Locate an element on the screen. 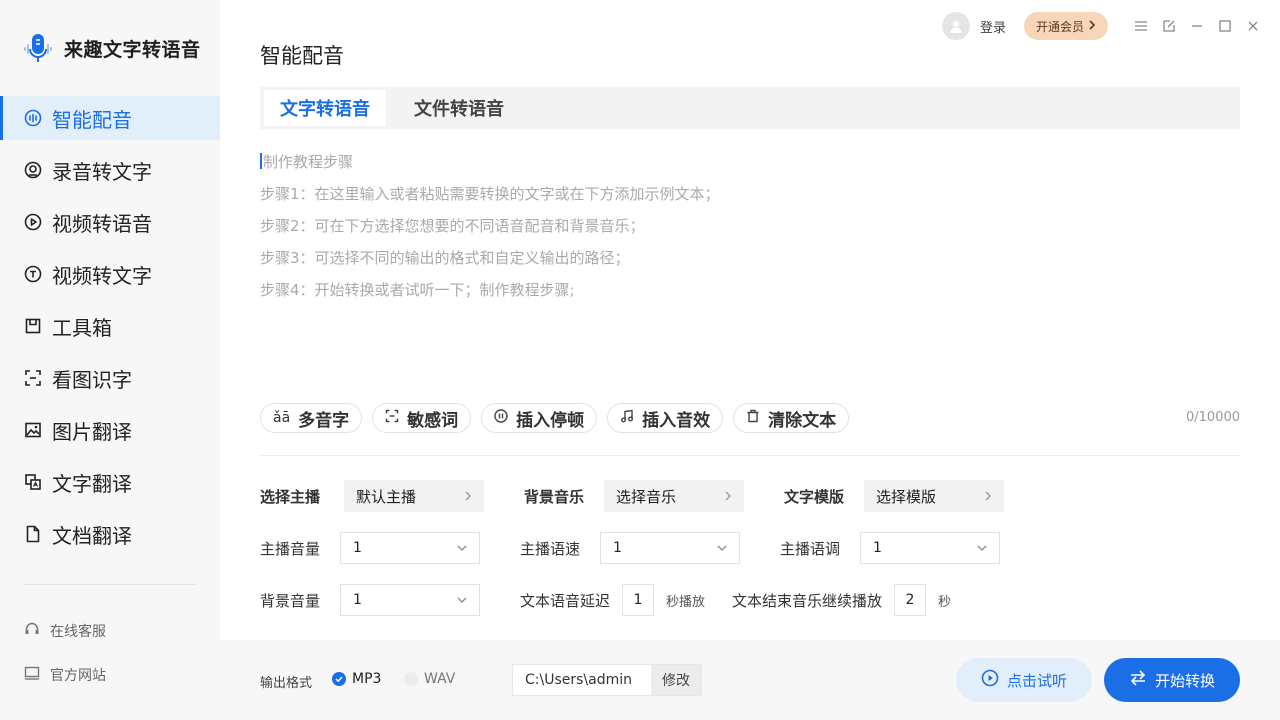 Image resolution: width=1280 pixels, height=720 pixels. brand: 来趣文字转语音 is located at coordinates (110, 48).